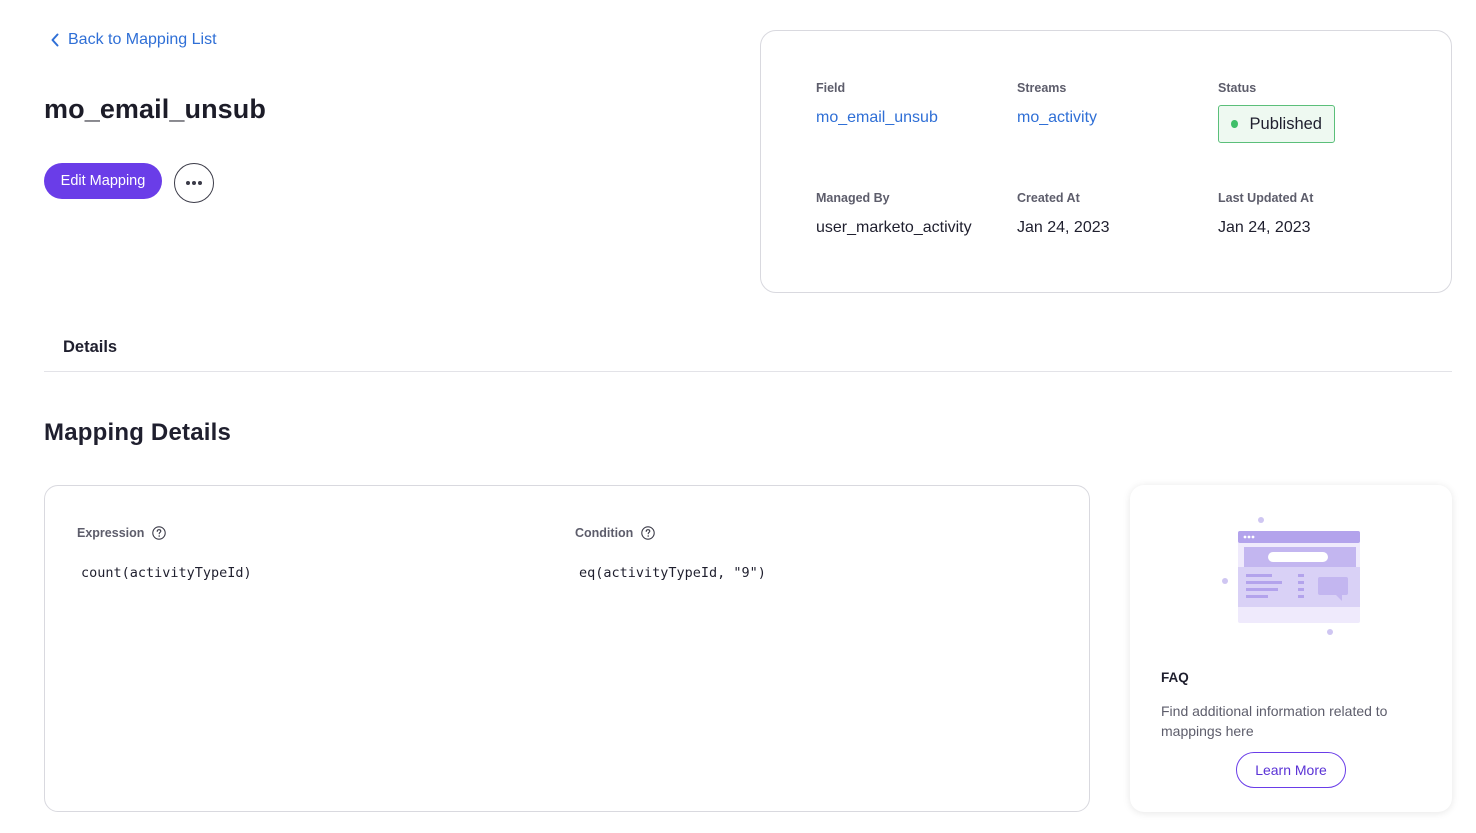  What do you see at coordinates (1057, 104) in the screenshot?
I see `streams-cell: Streams mo_activity` at bounding box center [1057, 104].